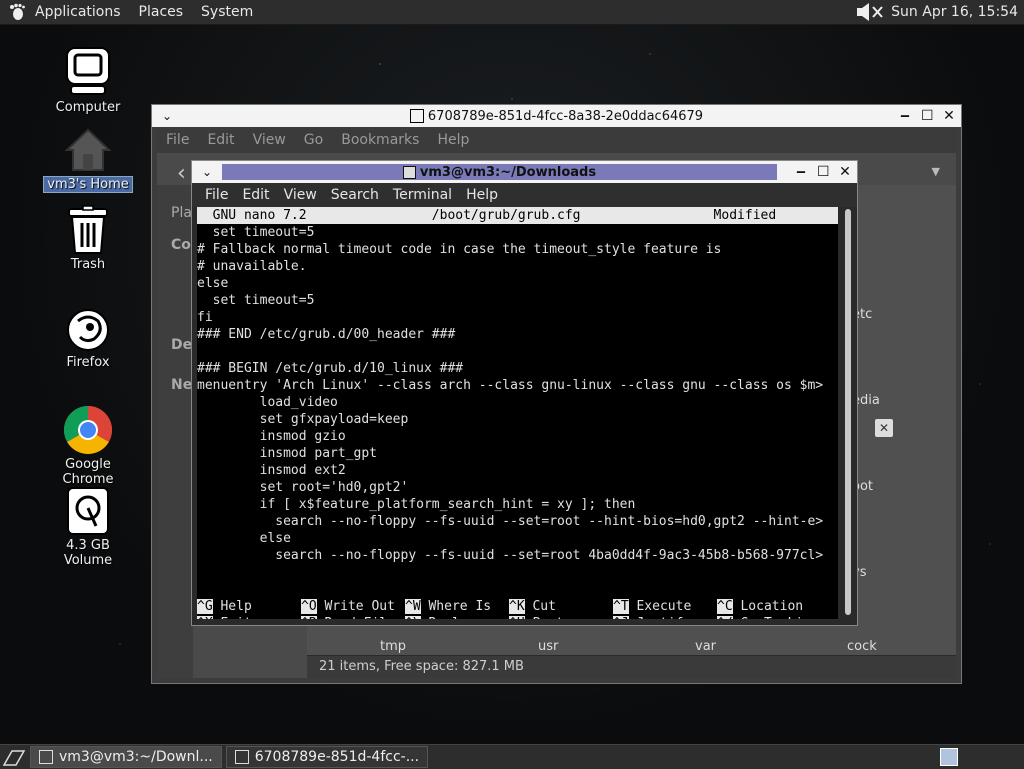 This screenshot has width=1024, height=769. I want to click on close-small-icon: ✕, so click(884, 428).